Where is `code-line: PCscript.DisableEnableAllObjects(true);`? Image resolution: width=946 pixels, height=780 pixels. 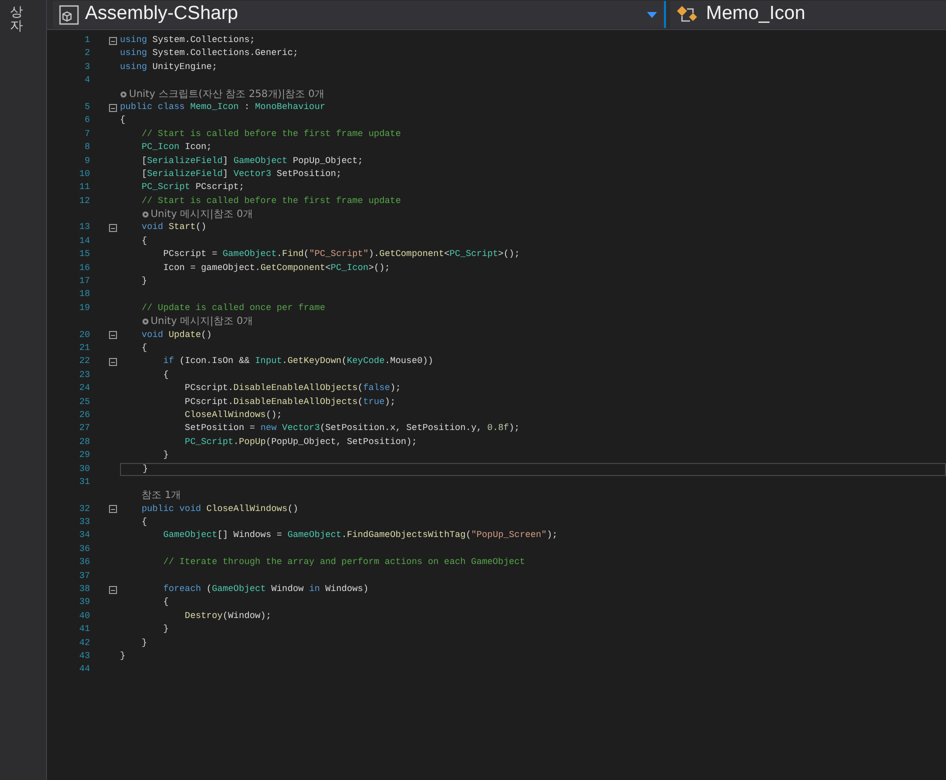 code-line: PCscript.DisableEnableAllObjects(true); is located at coordinates (290, 402).